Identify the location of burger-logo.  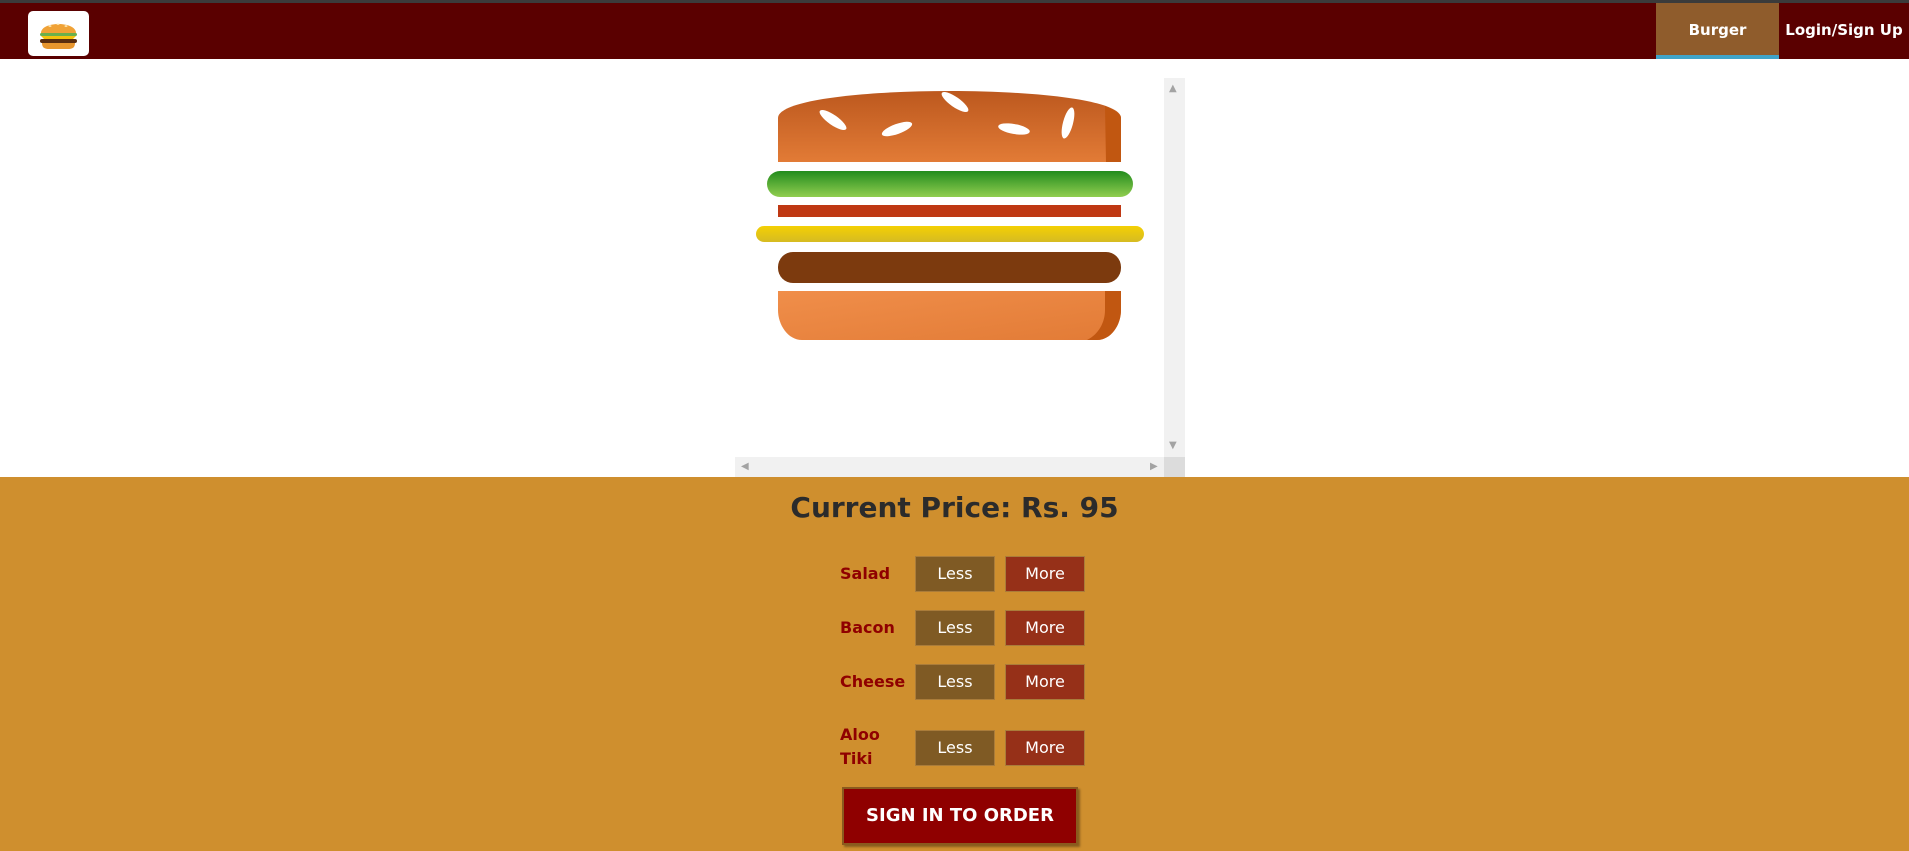
(58, 33).